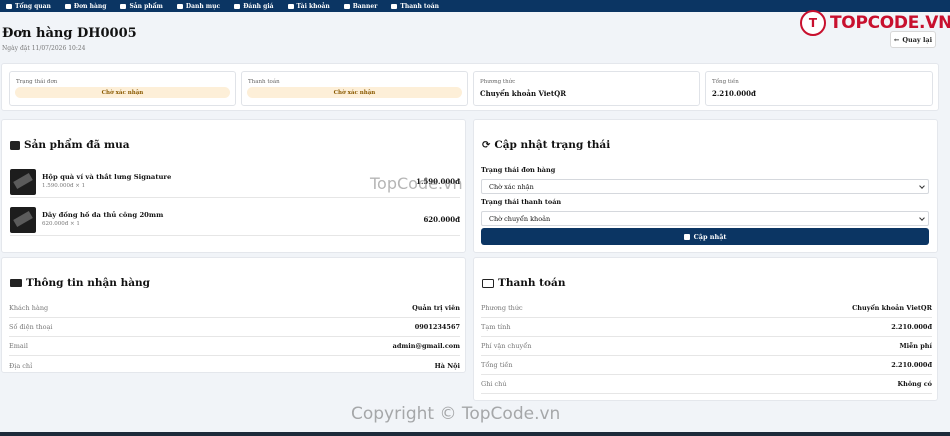  Describe the element at coordinates (914, 384) in the screenshot. I see `payment-value: Không có` at that location.